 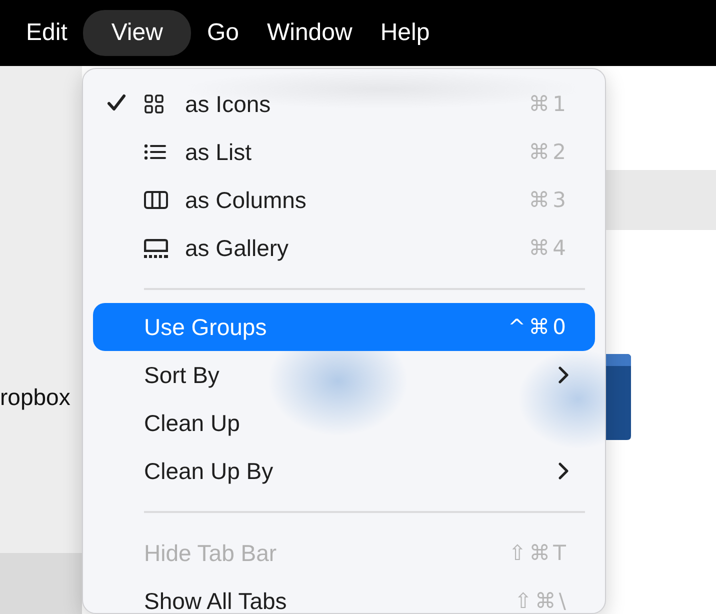 What do you see at coordinates (156, 200) in the screenshot?
I see `columns-icon` at bounding box center [156, 200].